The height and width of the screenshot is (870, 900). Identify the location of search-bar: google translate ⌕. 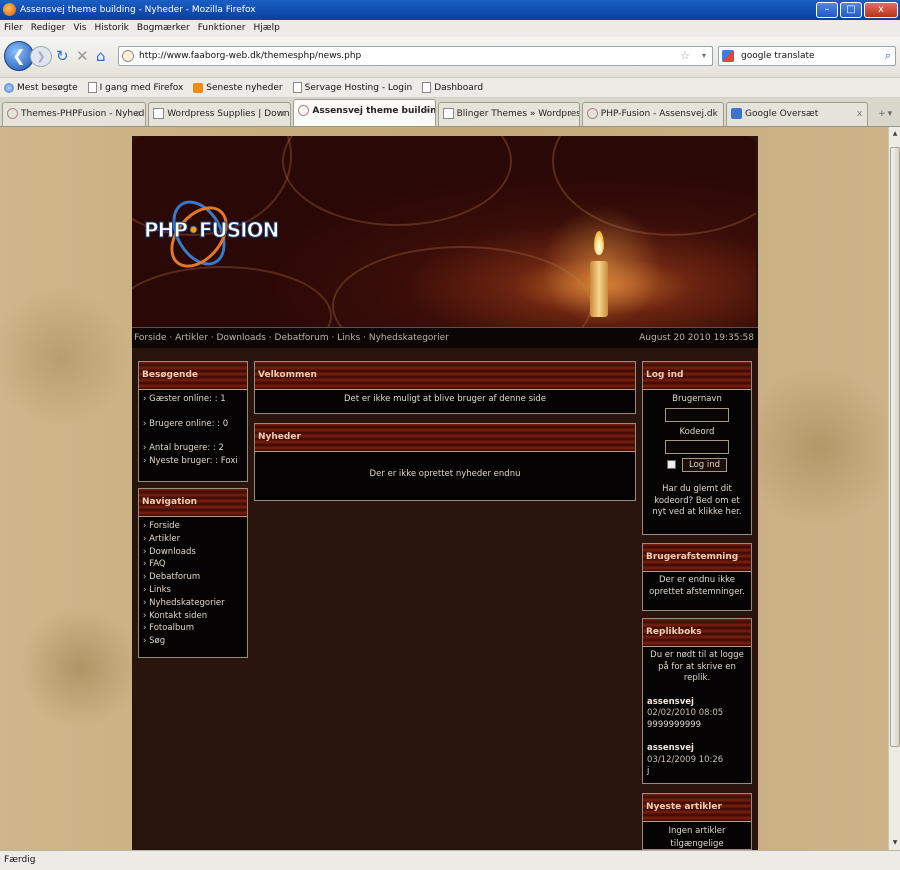
(807, 56).